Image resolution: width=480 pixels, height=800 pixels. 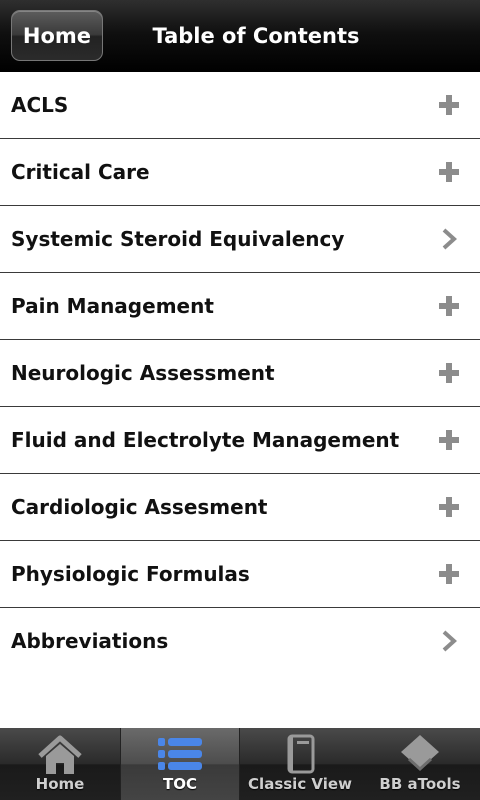 What do you see at coordinates (130, 574) in the screenshot?
I see `toc-item-label: Physiologic Formulas` at bounding box center [130, 574].